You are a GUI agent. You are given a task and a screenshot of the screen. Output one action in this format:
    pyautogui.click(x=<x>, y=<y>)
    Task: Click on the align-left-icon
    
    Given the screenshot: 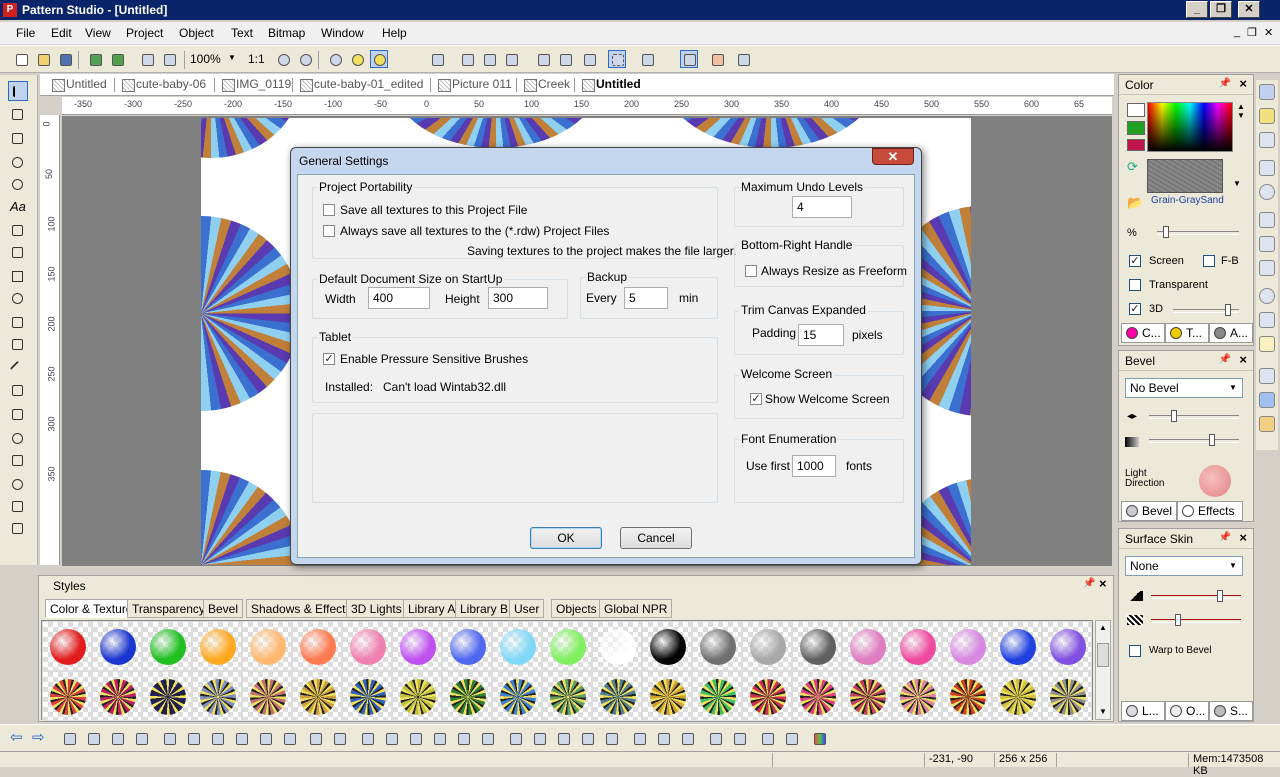 What is the action you would take?
    pyautogui.click(x=169, y=738)
    